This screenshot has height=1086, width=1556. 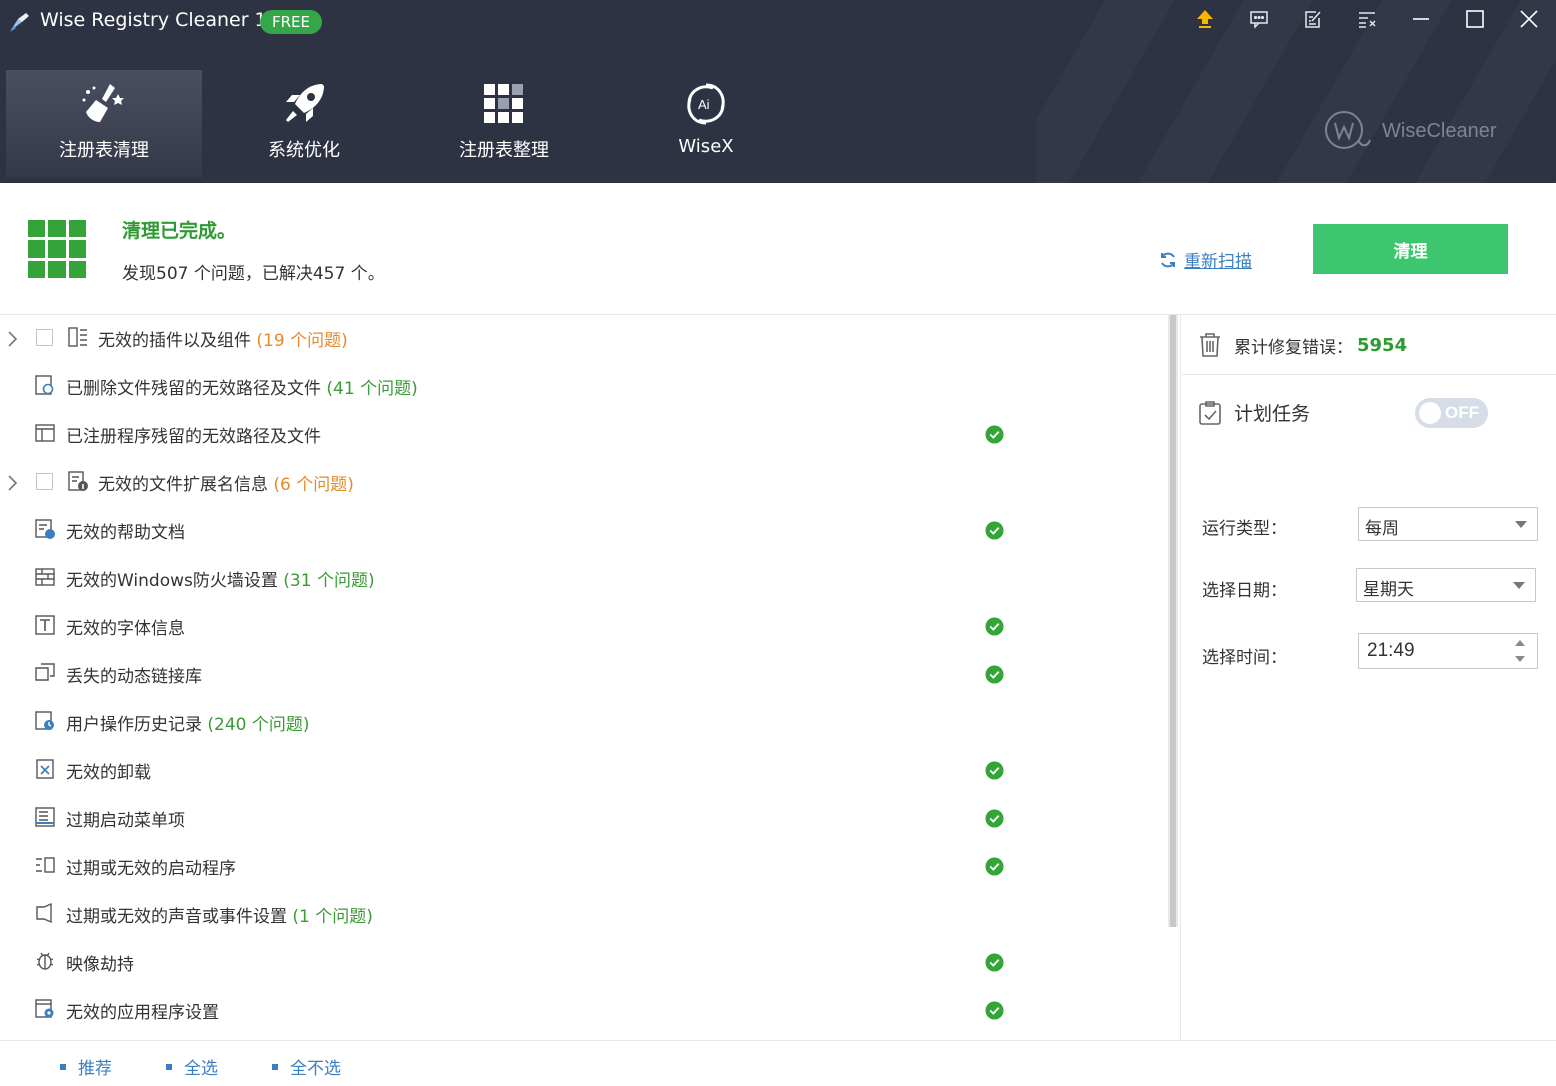 What do you see at coordinates (1391, 650) in the screenshot?
I see `time-value: 21:49` at bounding box center [1391, 650].